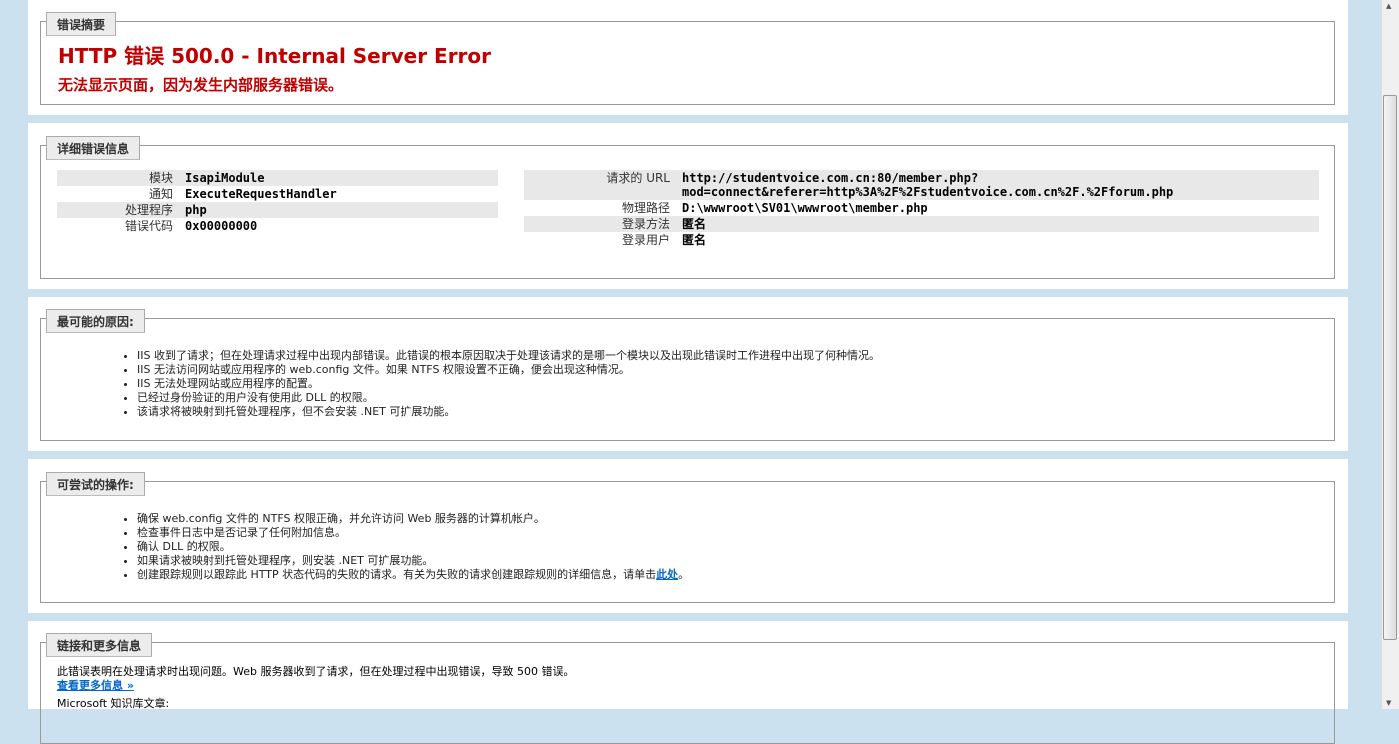 This screenshot has height=744, width=1399. What do you see at coordinates (638, 178) in the screenshot?
I see `key: 请求的 URL` at bounding box center [638, 178].